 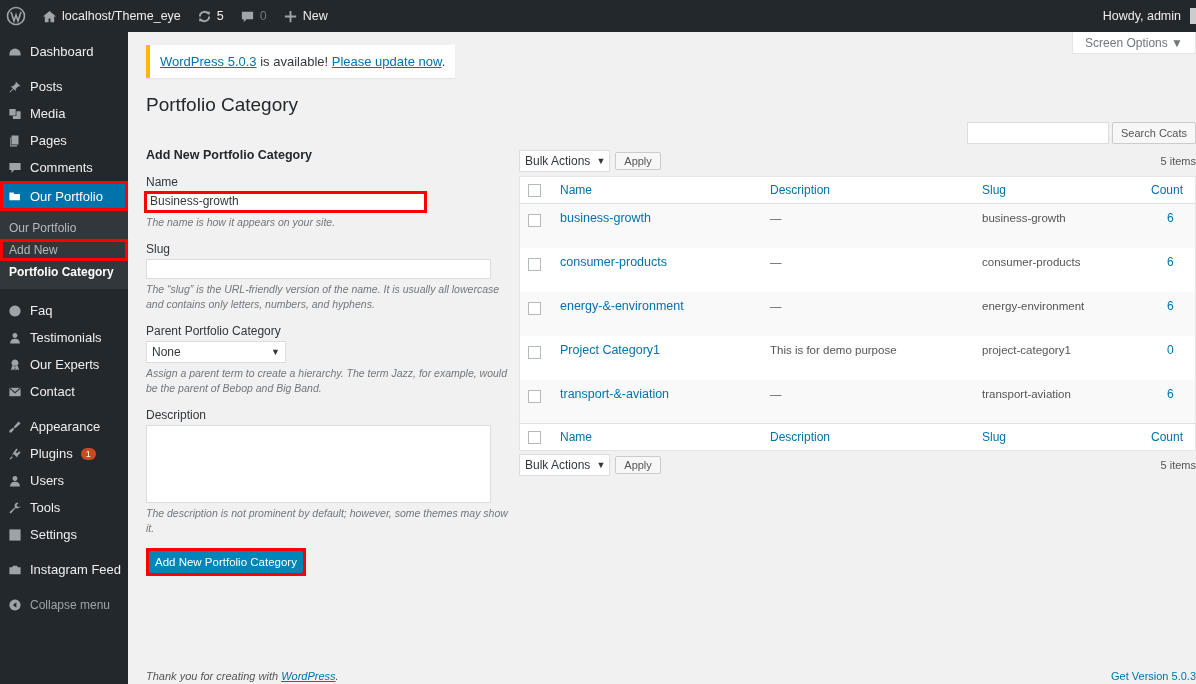 I want to click on media-icon, so click(x=15, y=113).